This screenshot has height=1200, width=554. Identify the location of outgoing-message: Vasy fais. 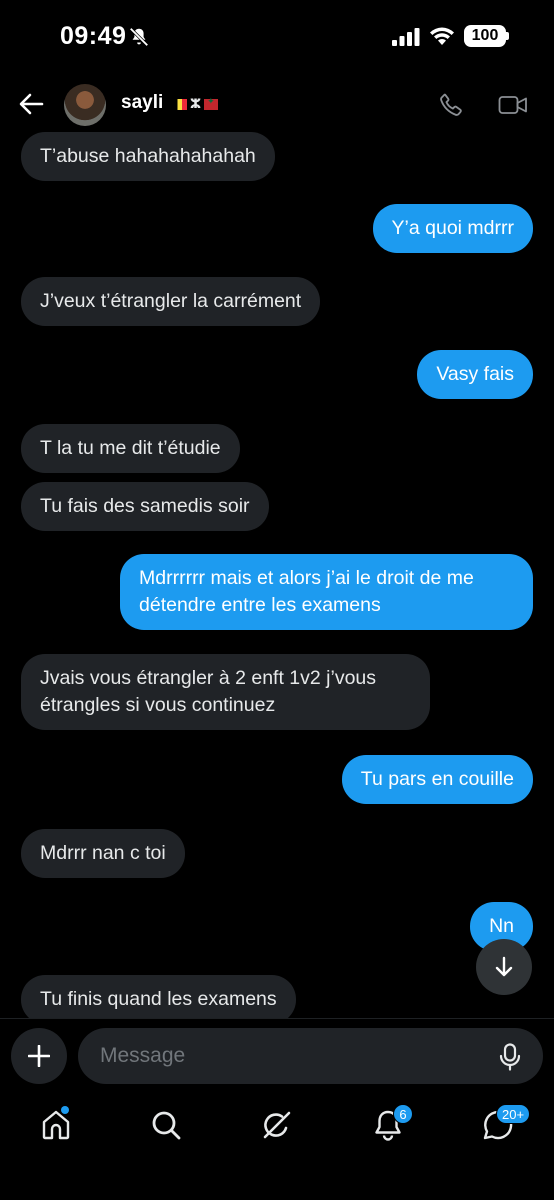
(475, 374).